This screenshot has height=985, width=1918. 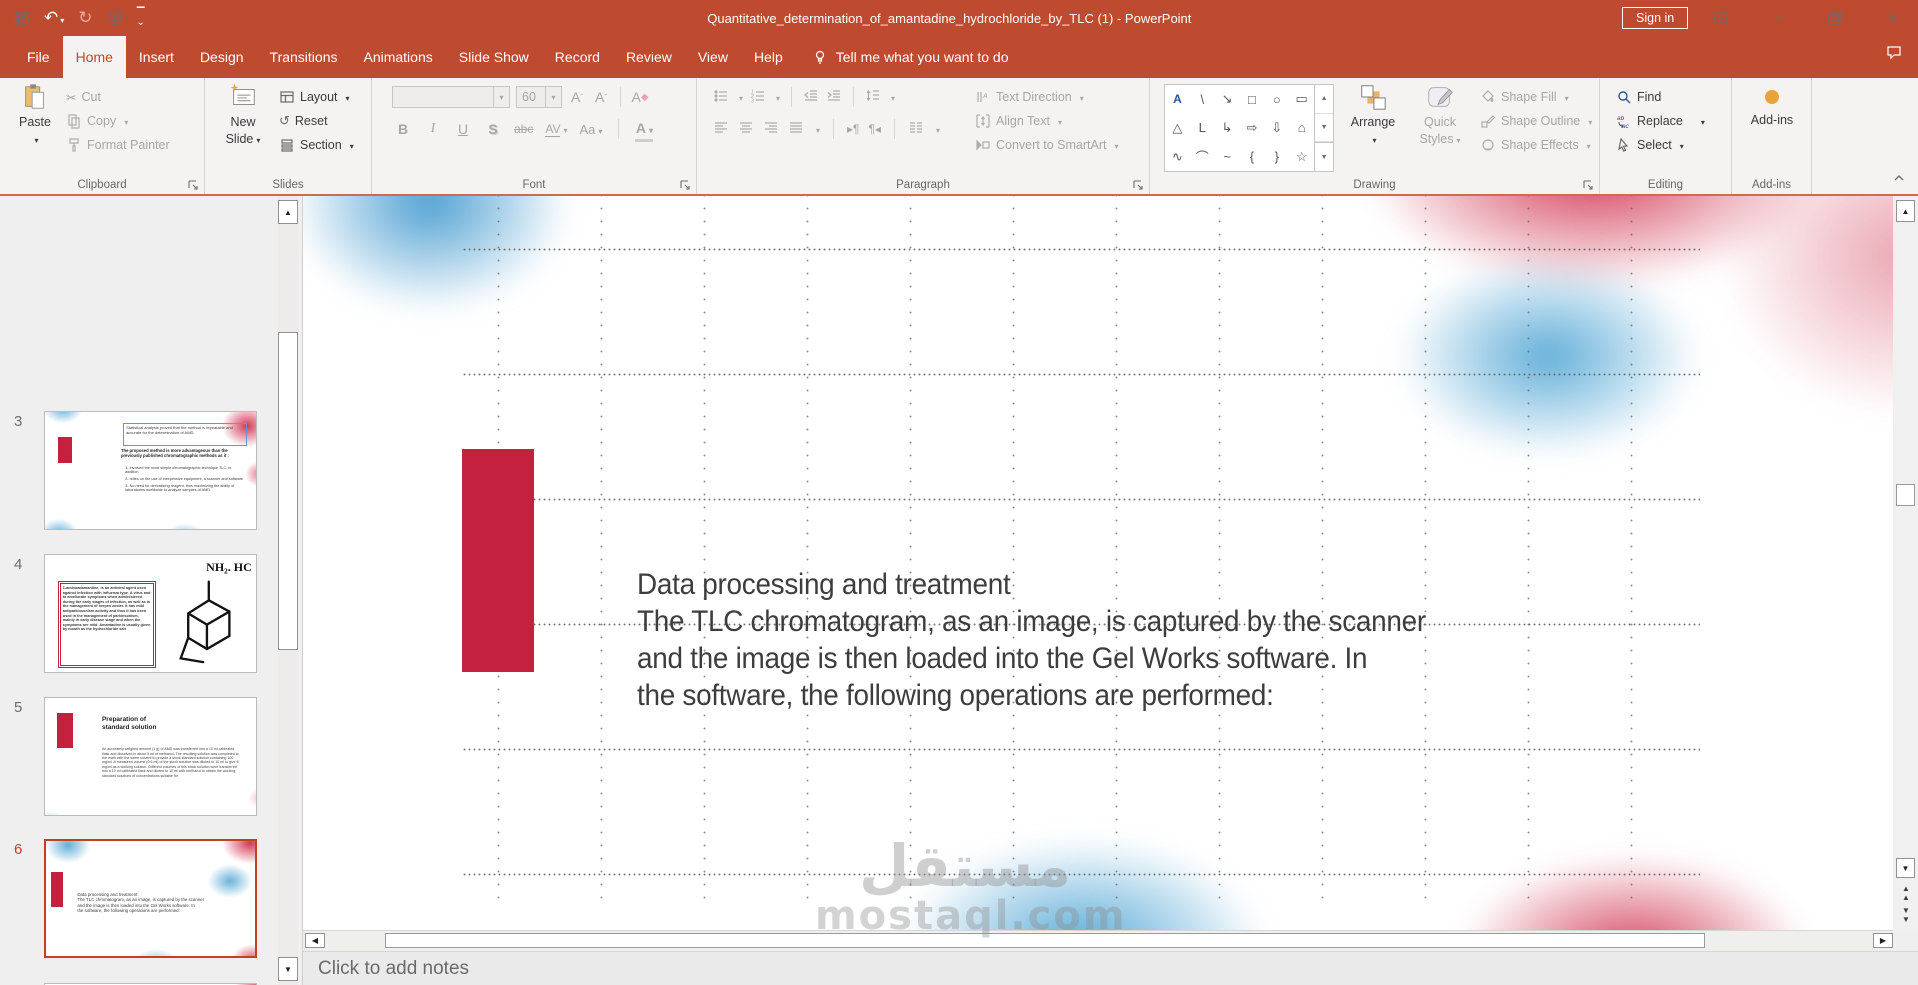 What do you see at coordinates (156, 57) in the screenshot?
I see `tab-insert: Insert` at bounding box center [156, 57].